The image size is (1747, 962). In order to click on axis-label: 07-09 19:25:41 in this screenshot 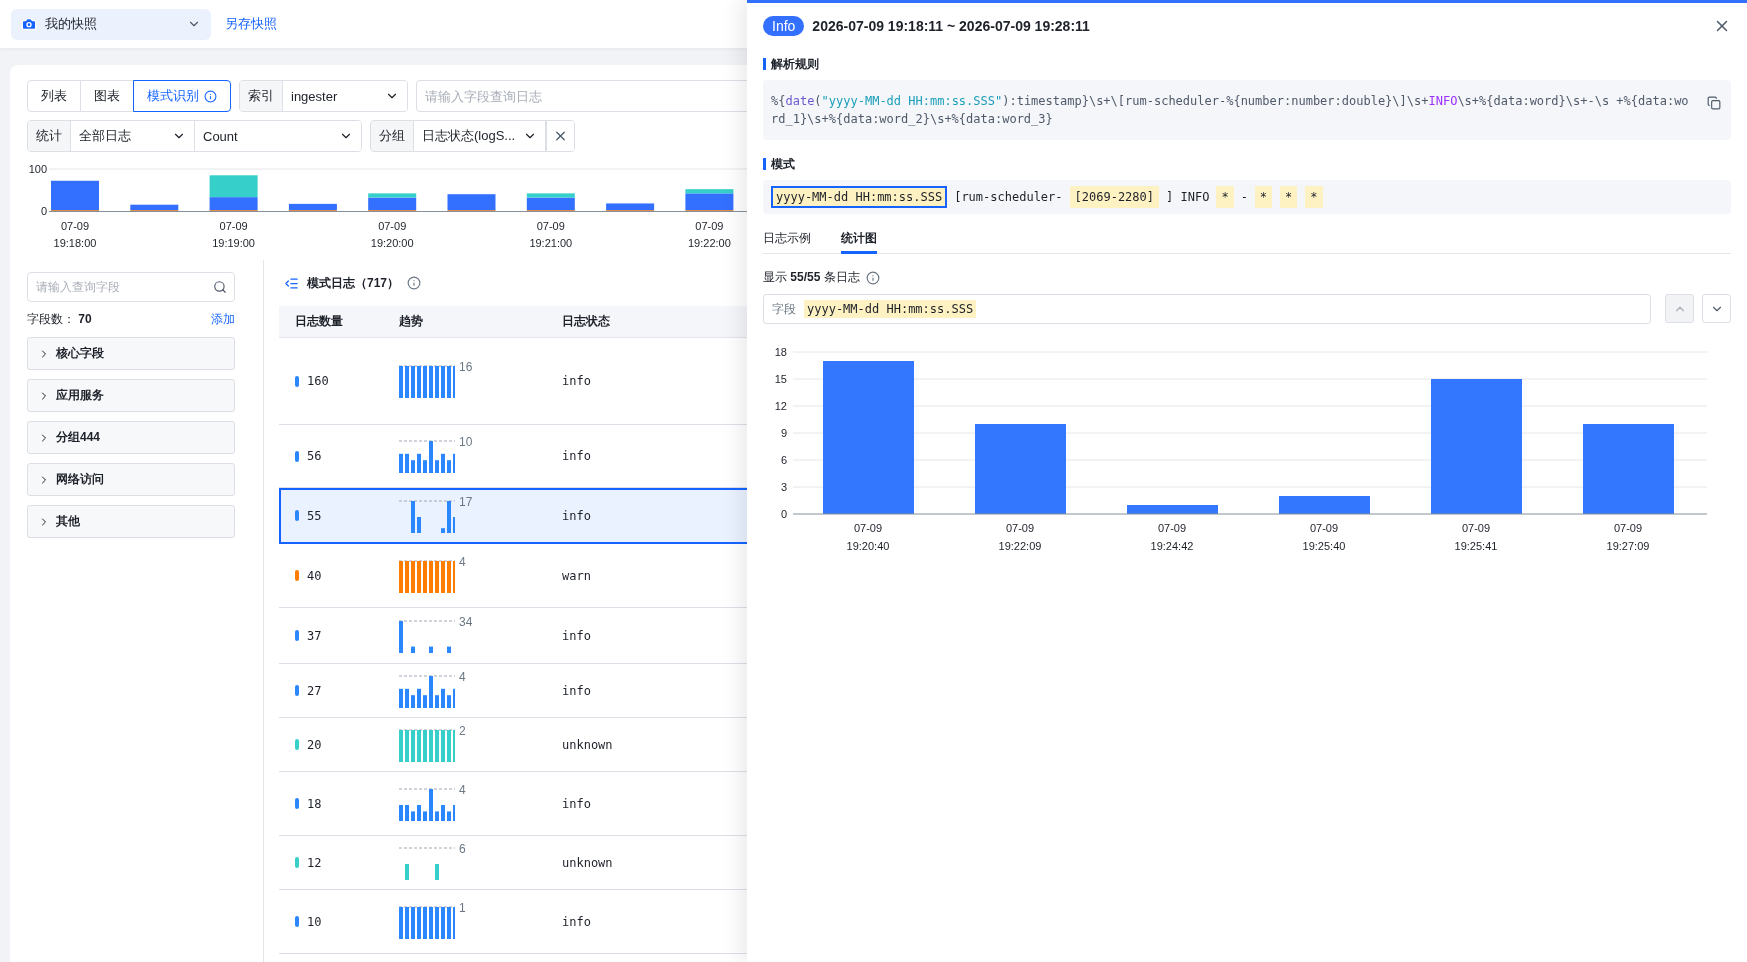, I will do `click(1476, 537)`.